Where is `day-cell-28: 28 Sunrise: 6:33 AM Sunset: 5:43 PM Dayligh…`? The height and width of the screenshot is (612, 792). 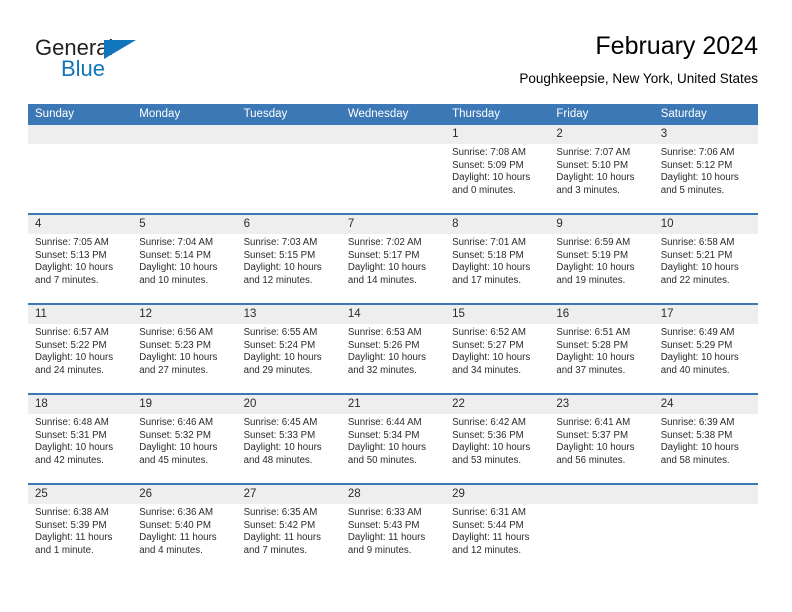 day-cell-28: 28 Sunrise: 6:33 AM Sunset: 5:43 PM Dayligh… is located at coordinates (393, 529).